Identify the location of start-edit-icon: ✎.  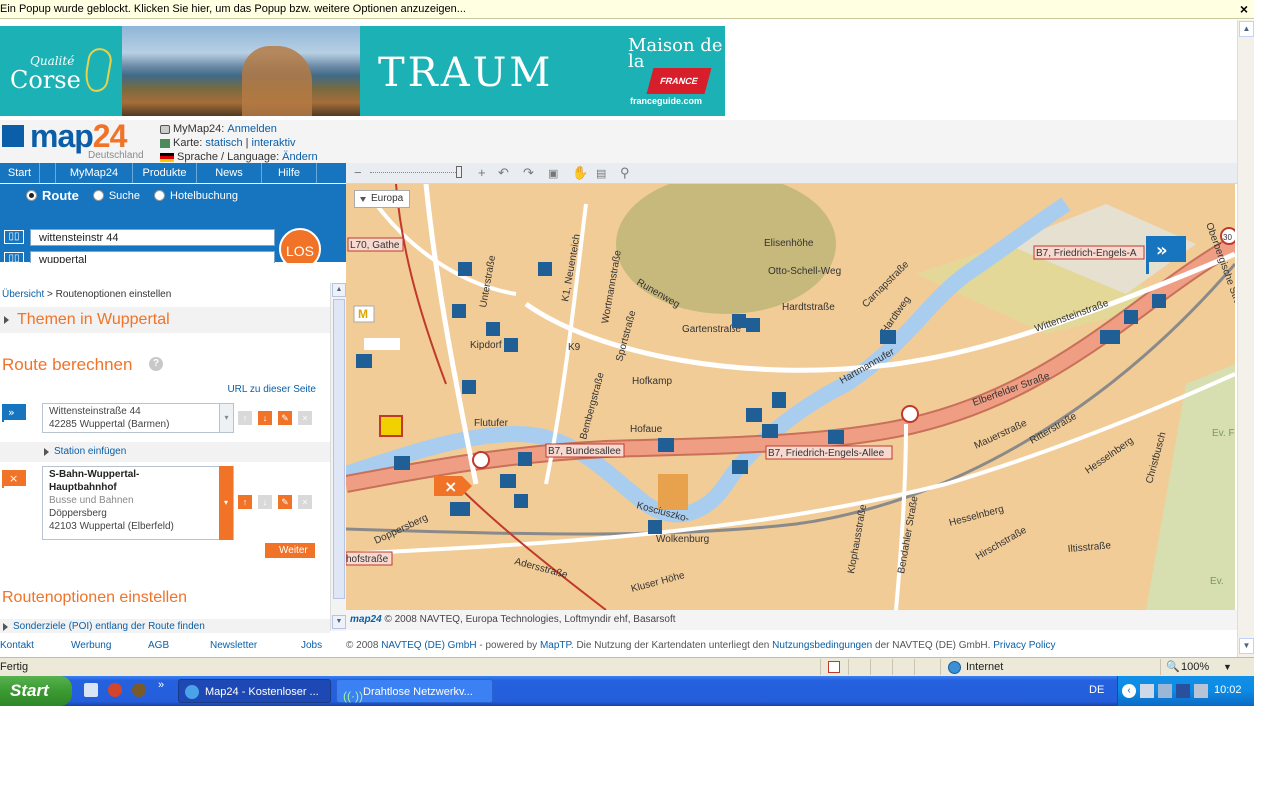
(285, 418).